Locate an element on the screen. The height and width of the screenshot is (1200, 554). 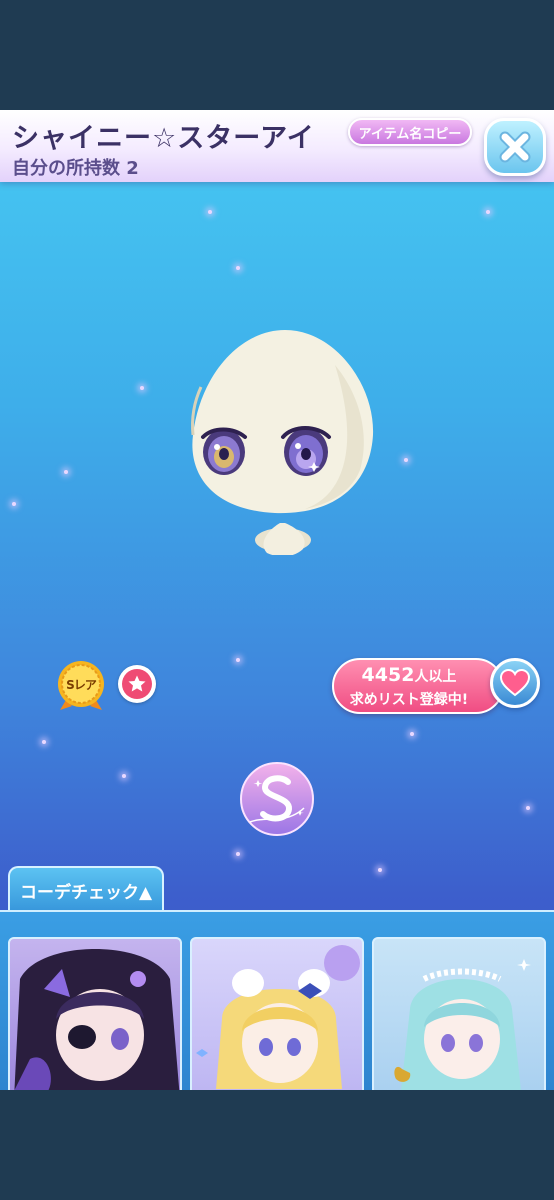
heart-icon is located at coordinates (515, 683).